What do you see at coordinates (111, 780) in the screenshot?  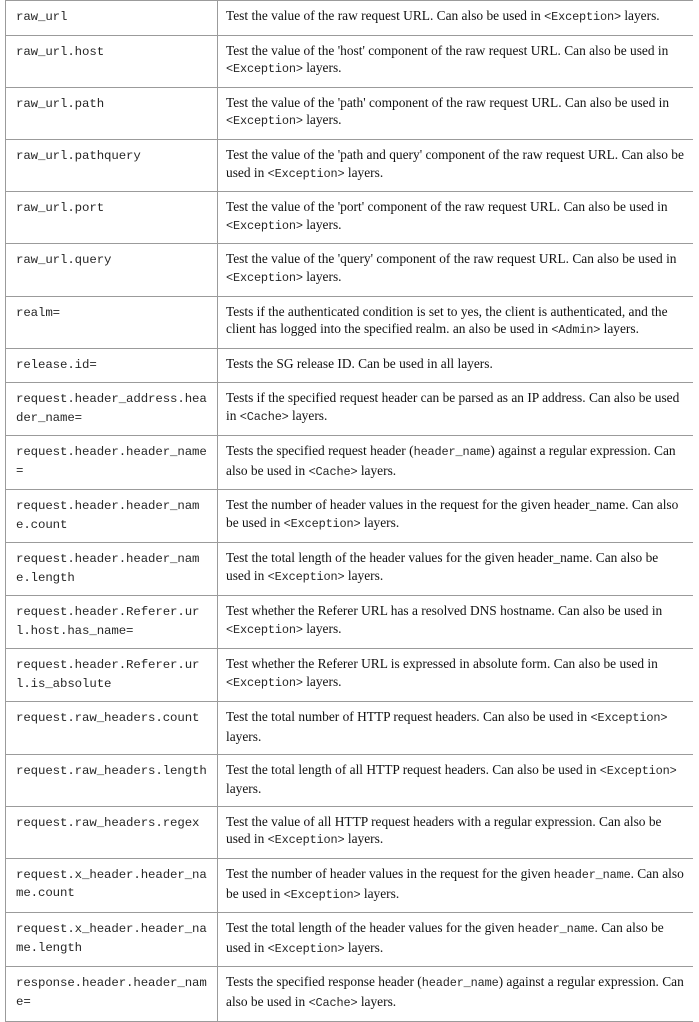 I see `condition-name-cell: request.raw_headers.length` at bounding box center [111, 780].